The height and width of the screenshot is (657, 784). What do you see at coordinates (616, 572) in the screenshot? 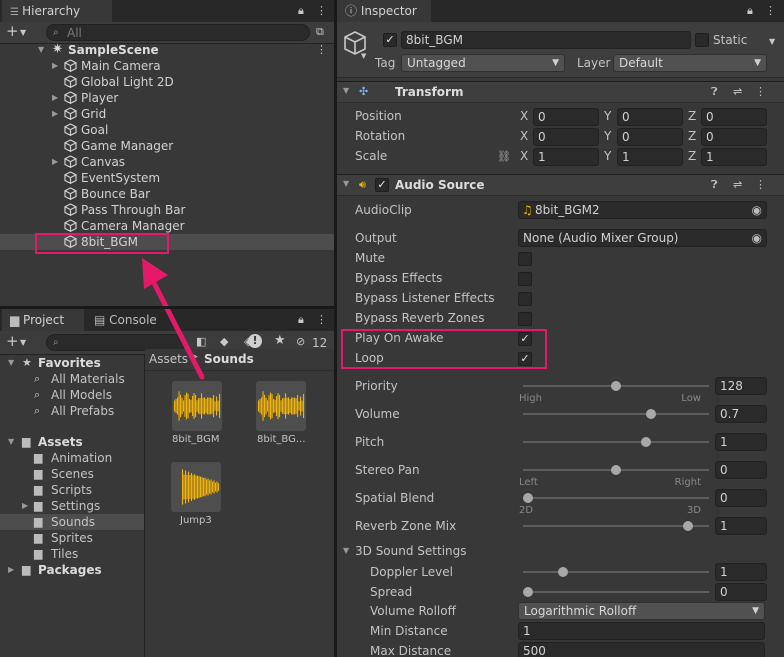
I see `doppler-level-slider` at bounding box center [616, 572].